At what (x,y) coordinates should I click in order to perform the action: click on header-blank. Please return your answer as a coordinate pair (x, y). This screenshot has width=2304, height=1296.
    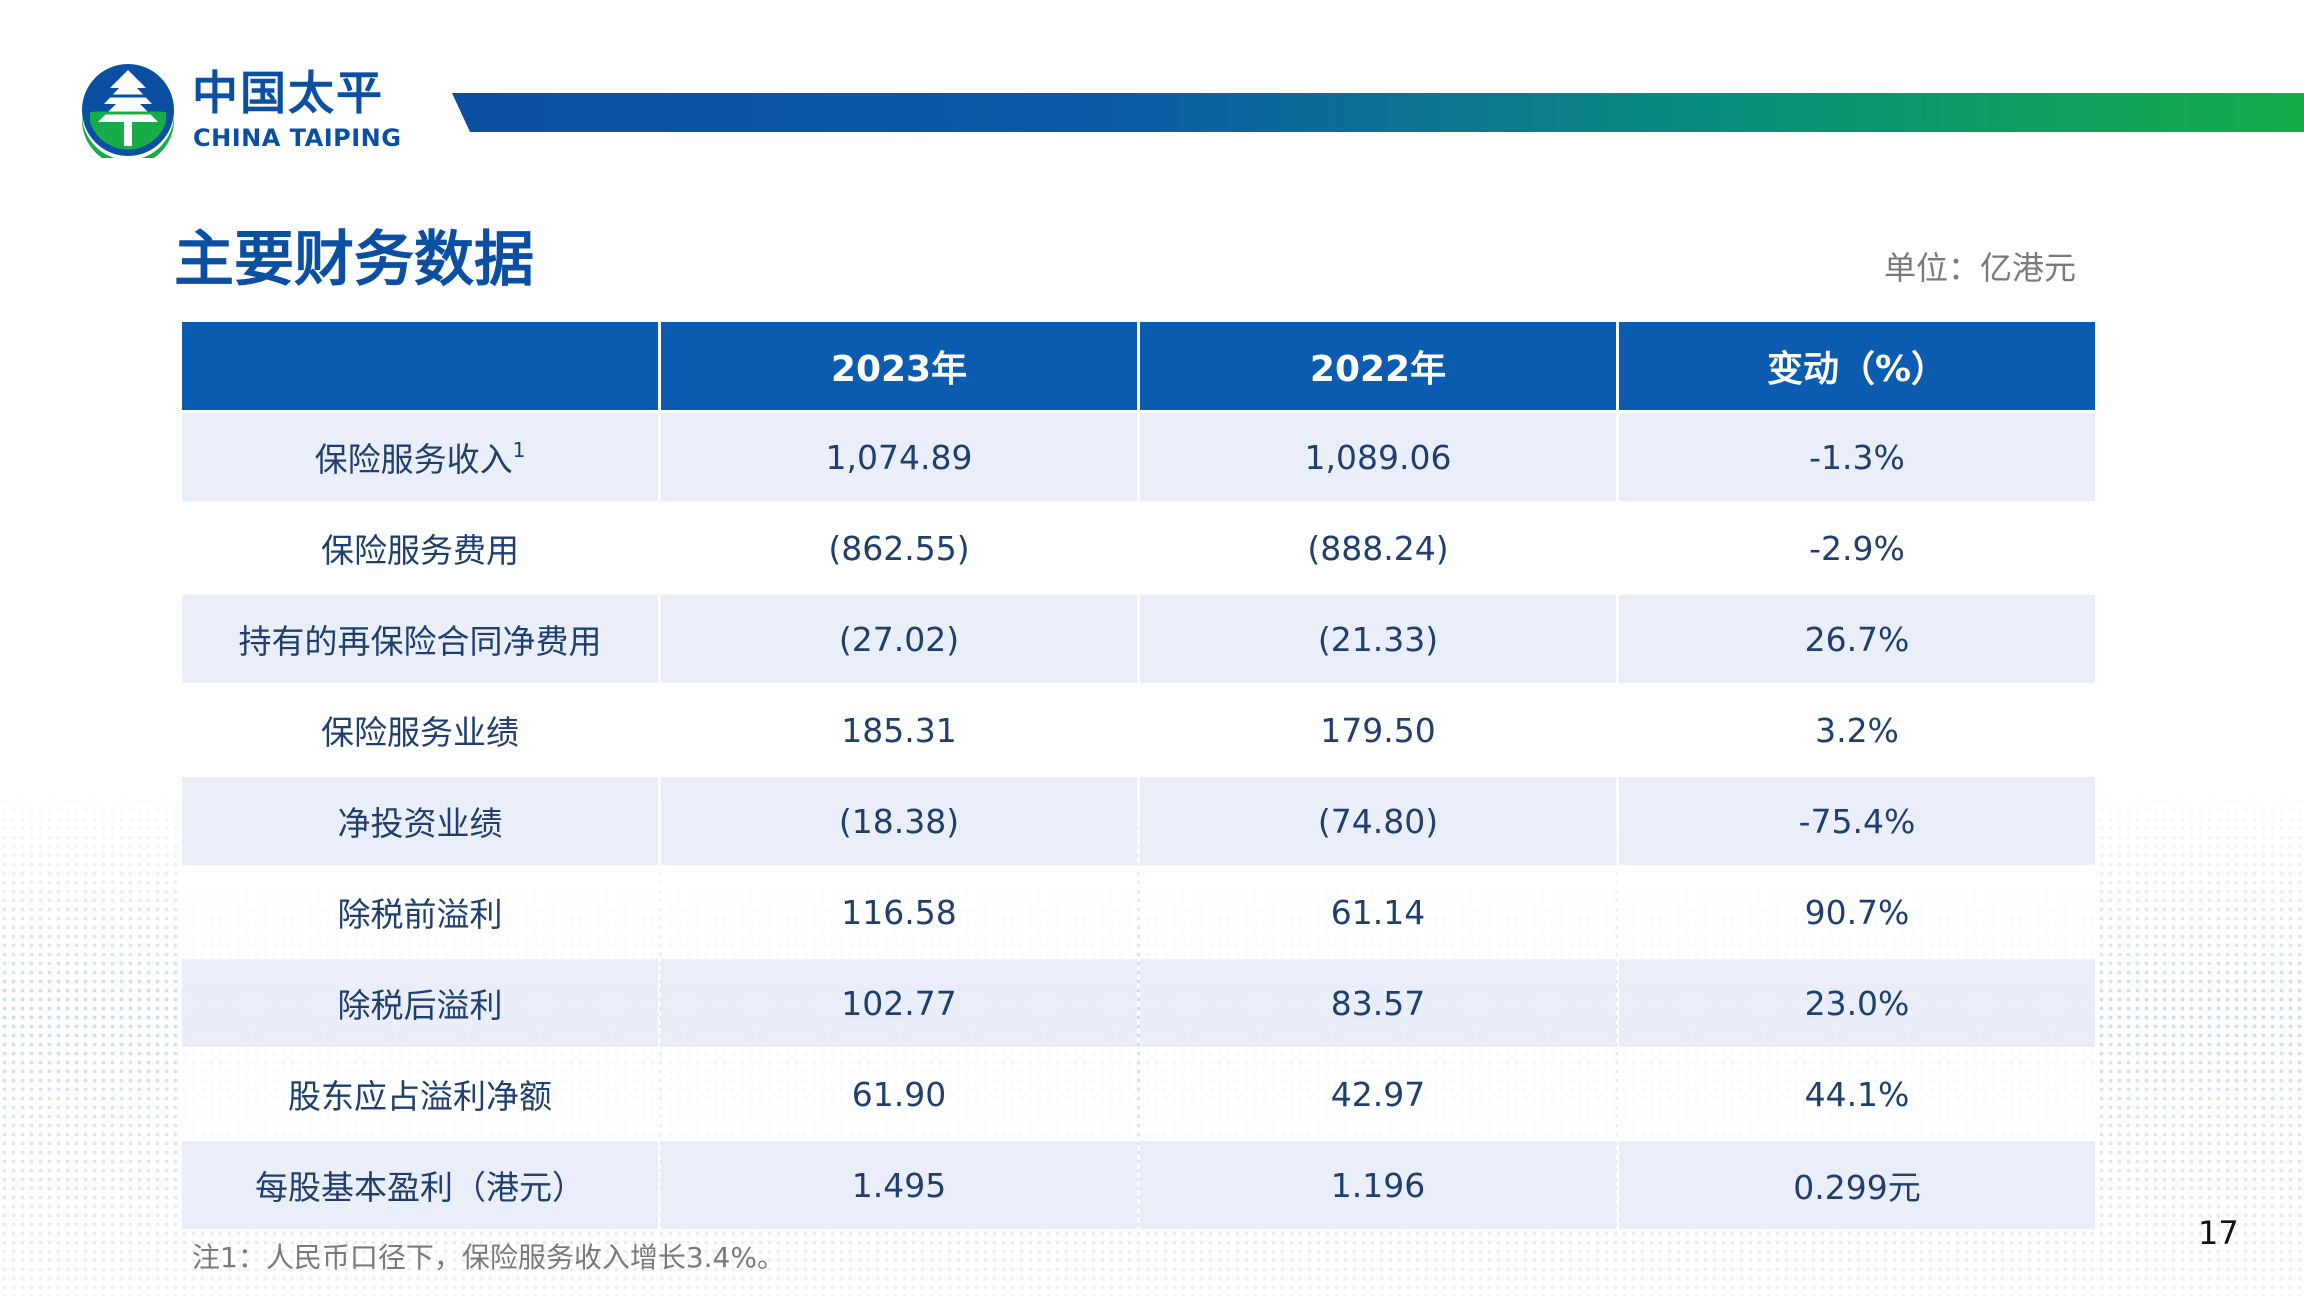
    Looking at the image, I should click on (420, 366).